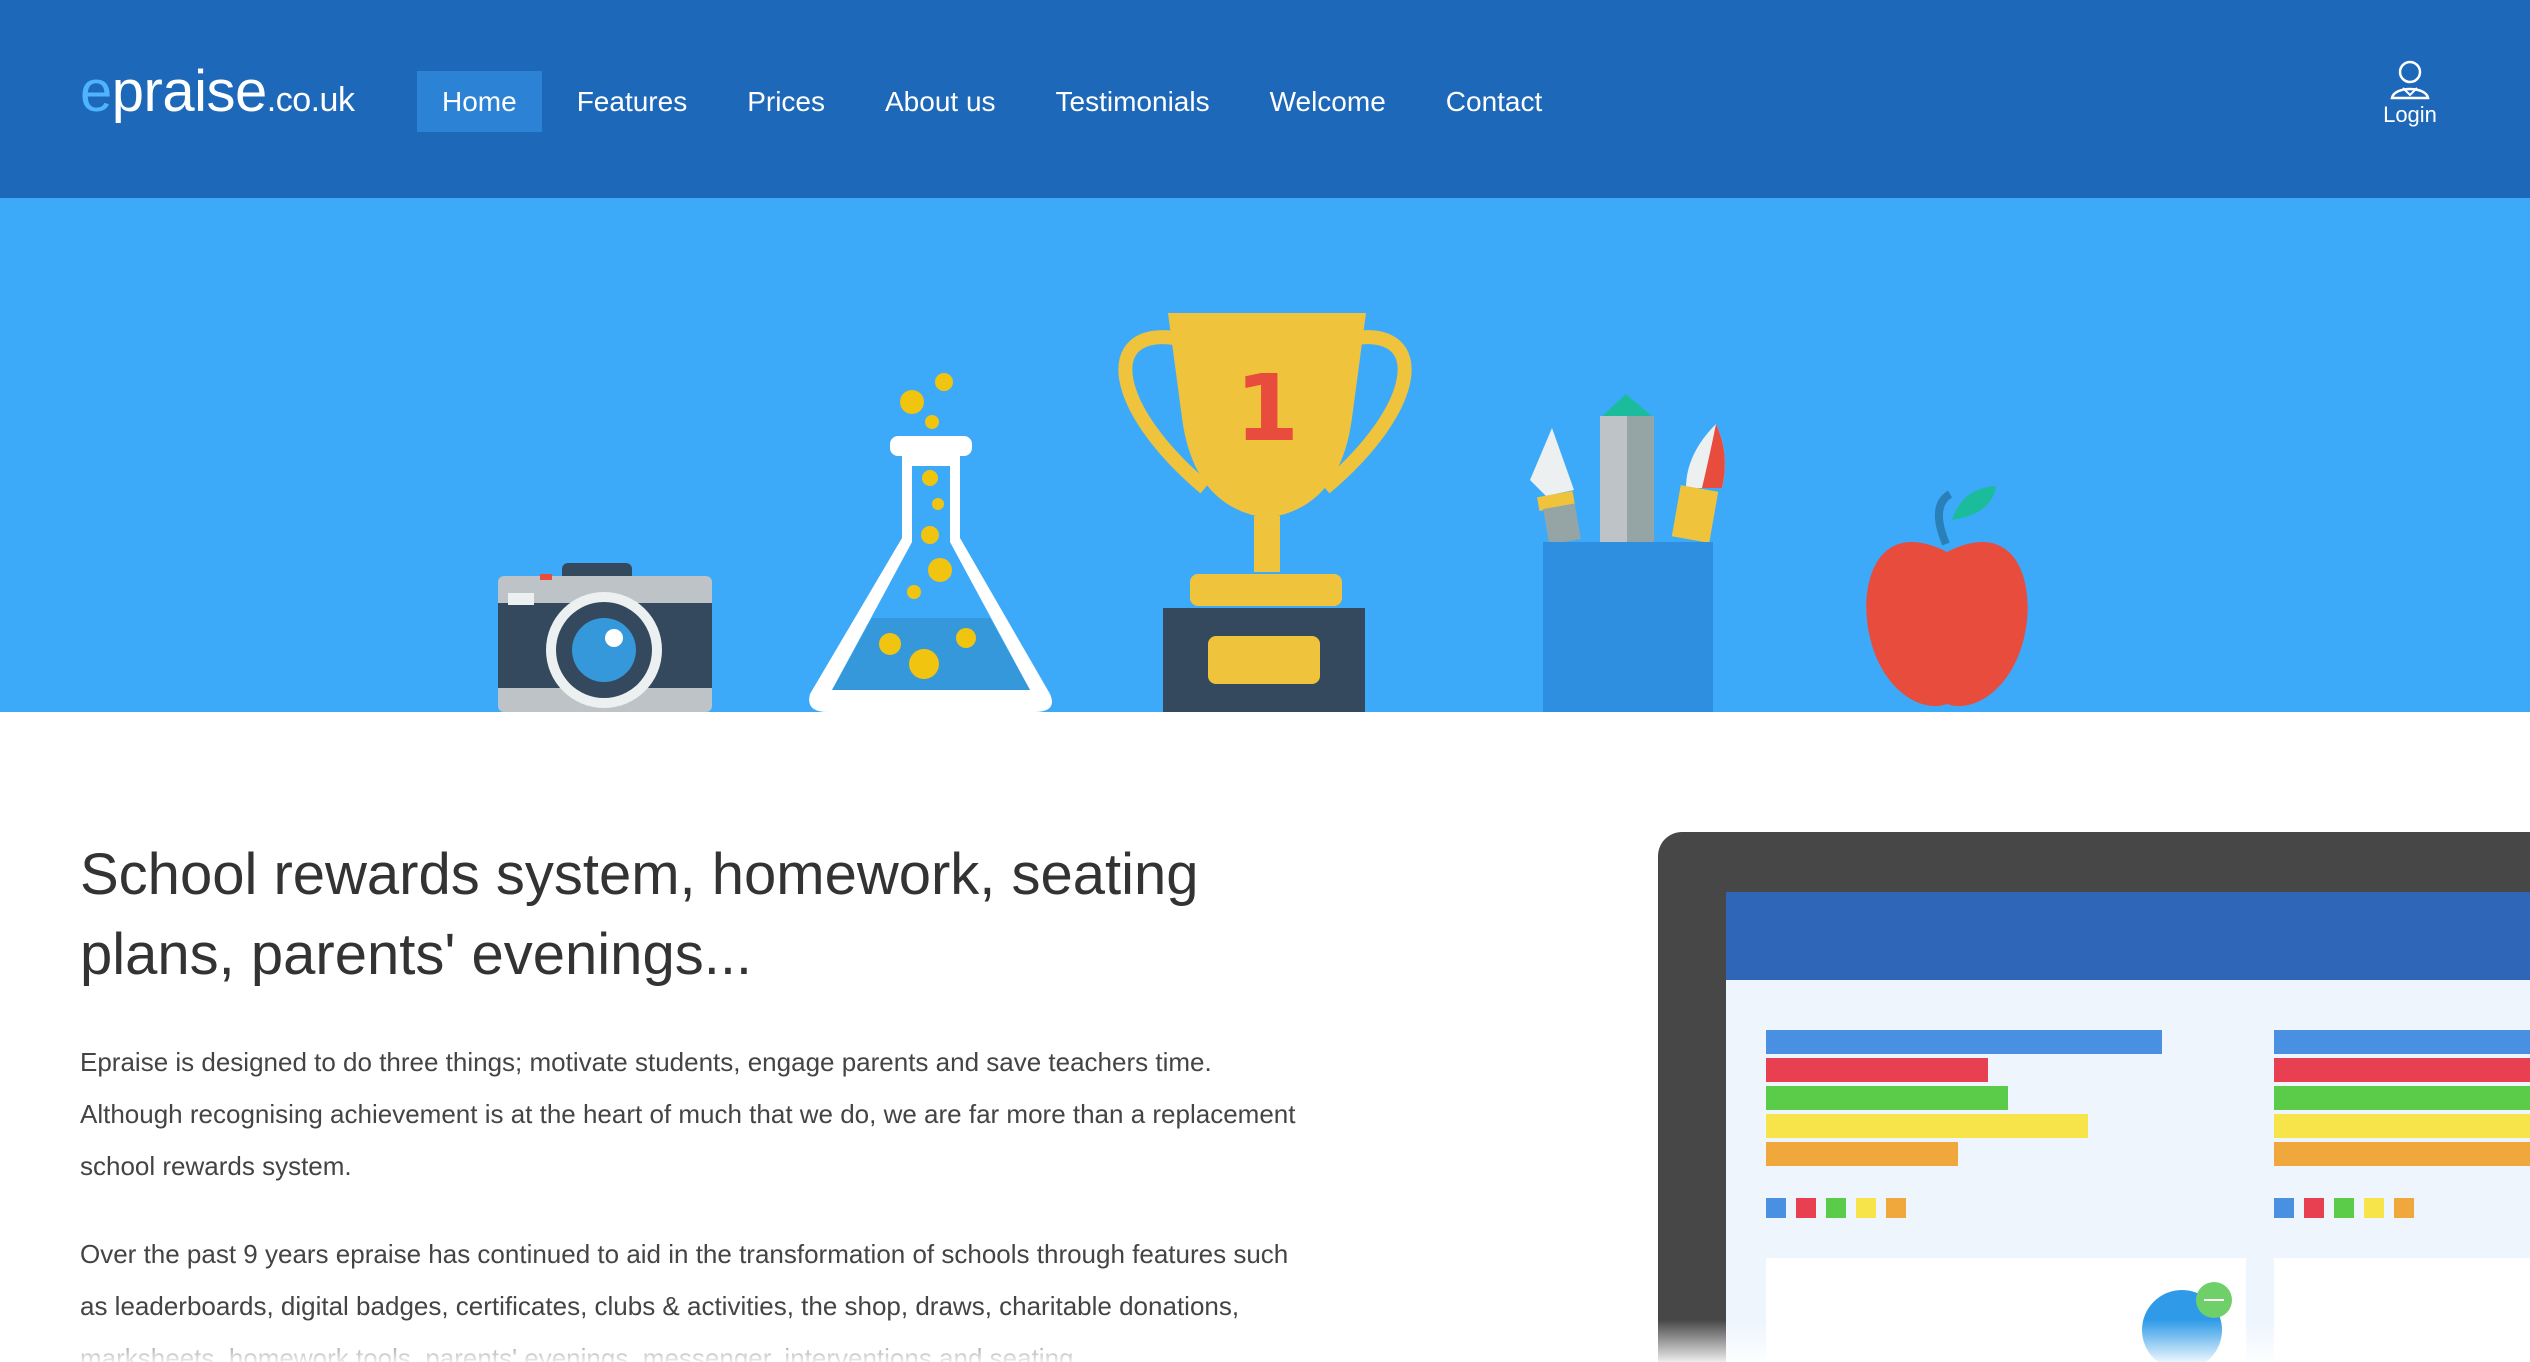  I want to click on login-button: Login, so click(2410, 93).